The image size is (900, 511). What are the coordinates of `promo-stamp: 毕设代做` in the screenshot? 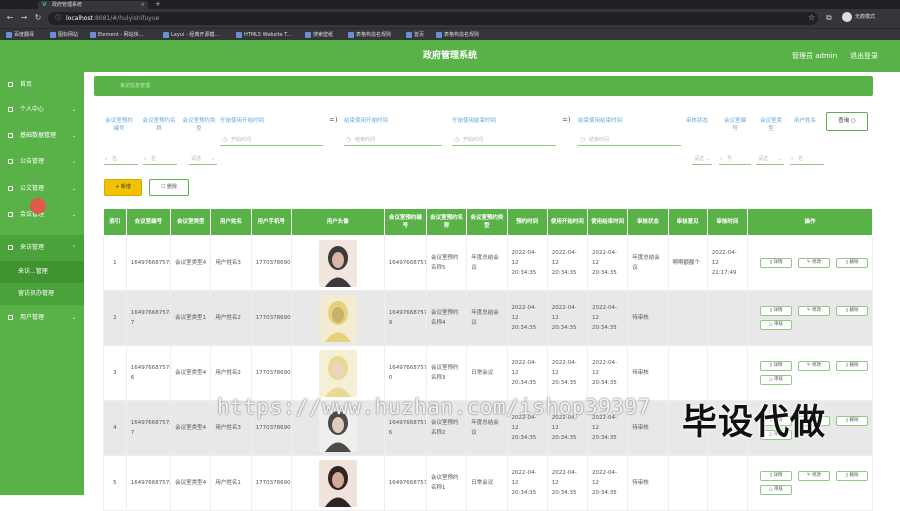 It's located at (754, 423).